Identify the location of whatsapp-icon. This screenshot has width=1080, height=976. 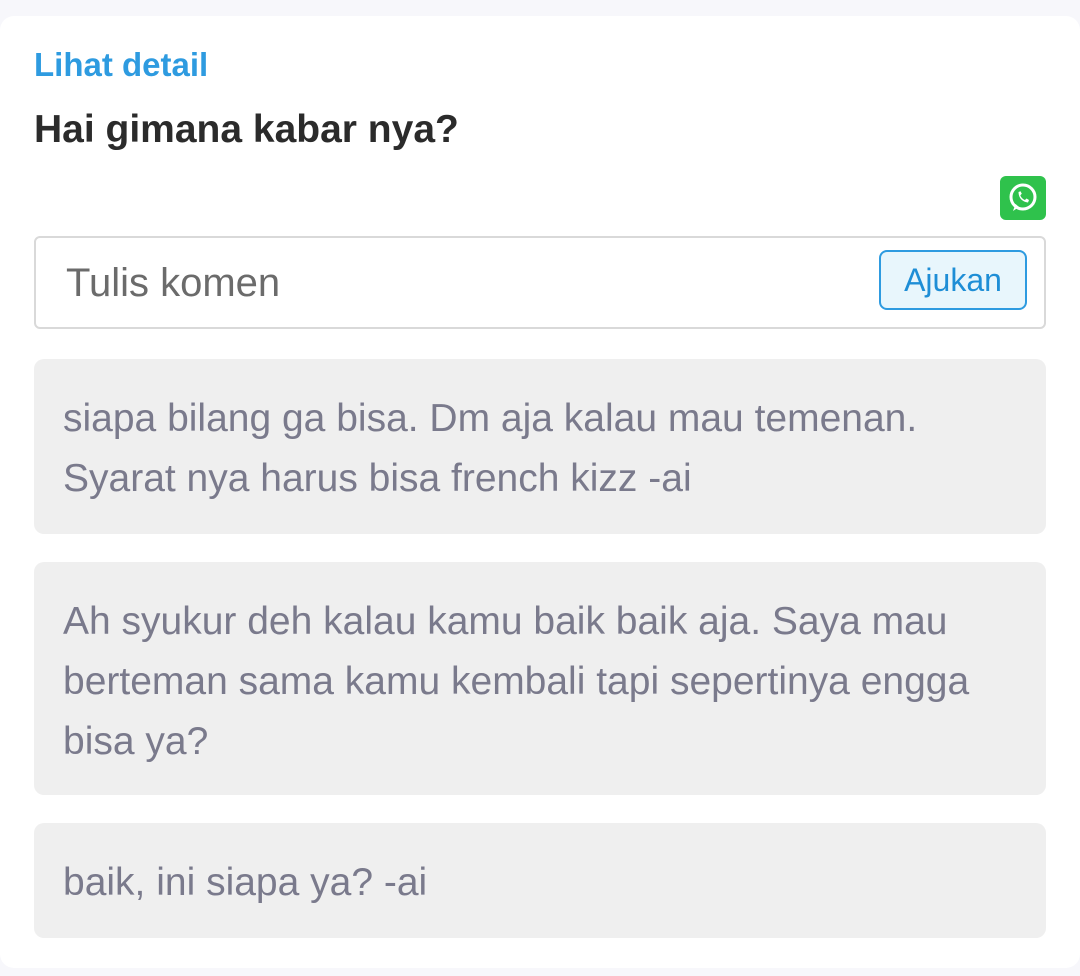
(1023, 197).